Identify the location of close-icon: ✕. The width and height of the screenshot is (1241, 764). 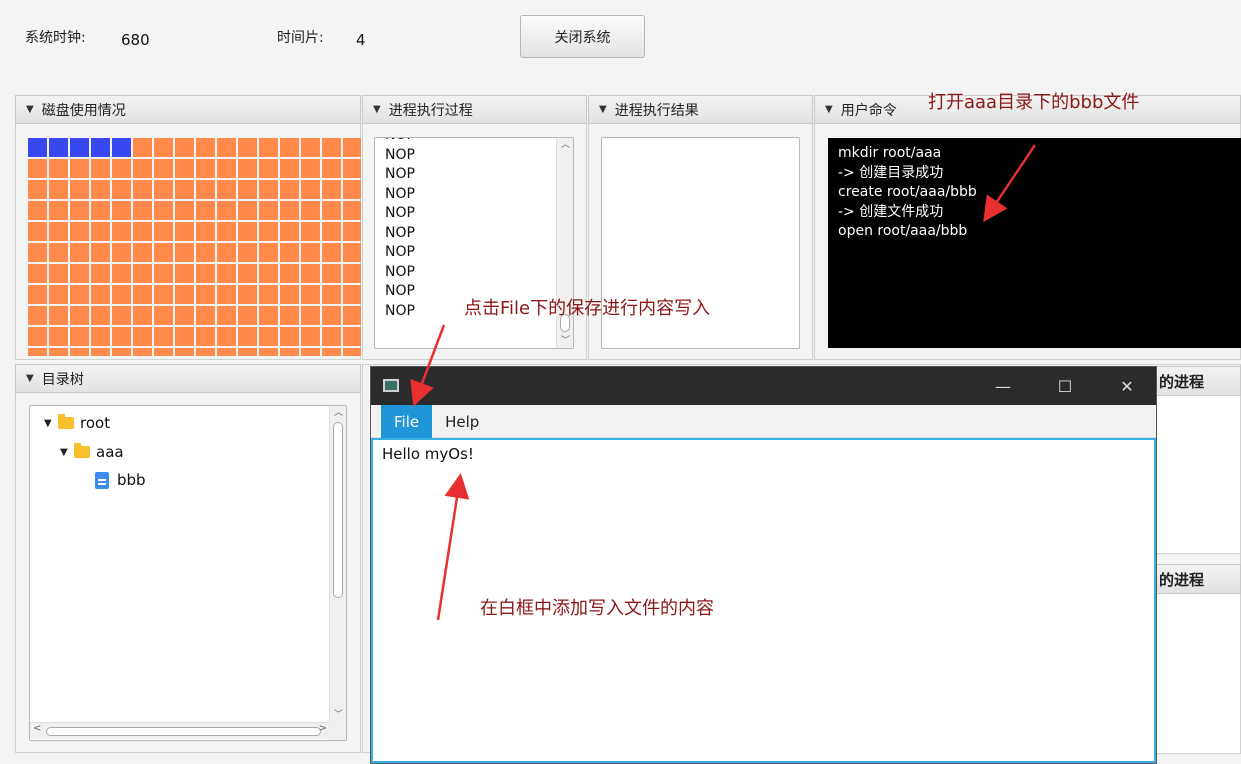
(1127, 386).